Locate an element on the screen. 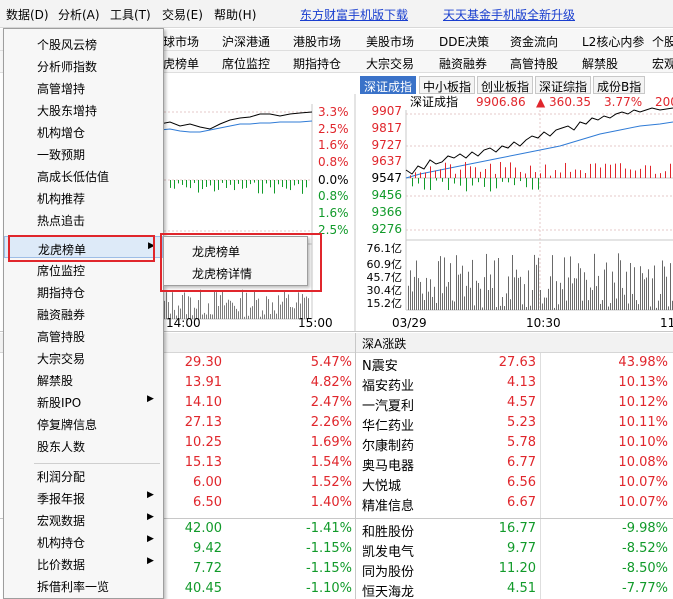 The width and height of the screenshot is (673, 599). toolbar-block-trade: 大宗交易 is located at coordinates (390, 63).